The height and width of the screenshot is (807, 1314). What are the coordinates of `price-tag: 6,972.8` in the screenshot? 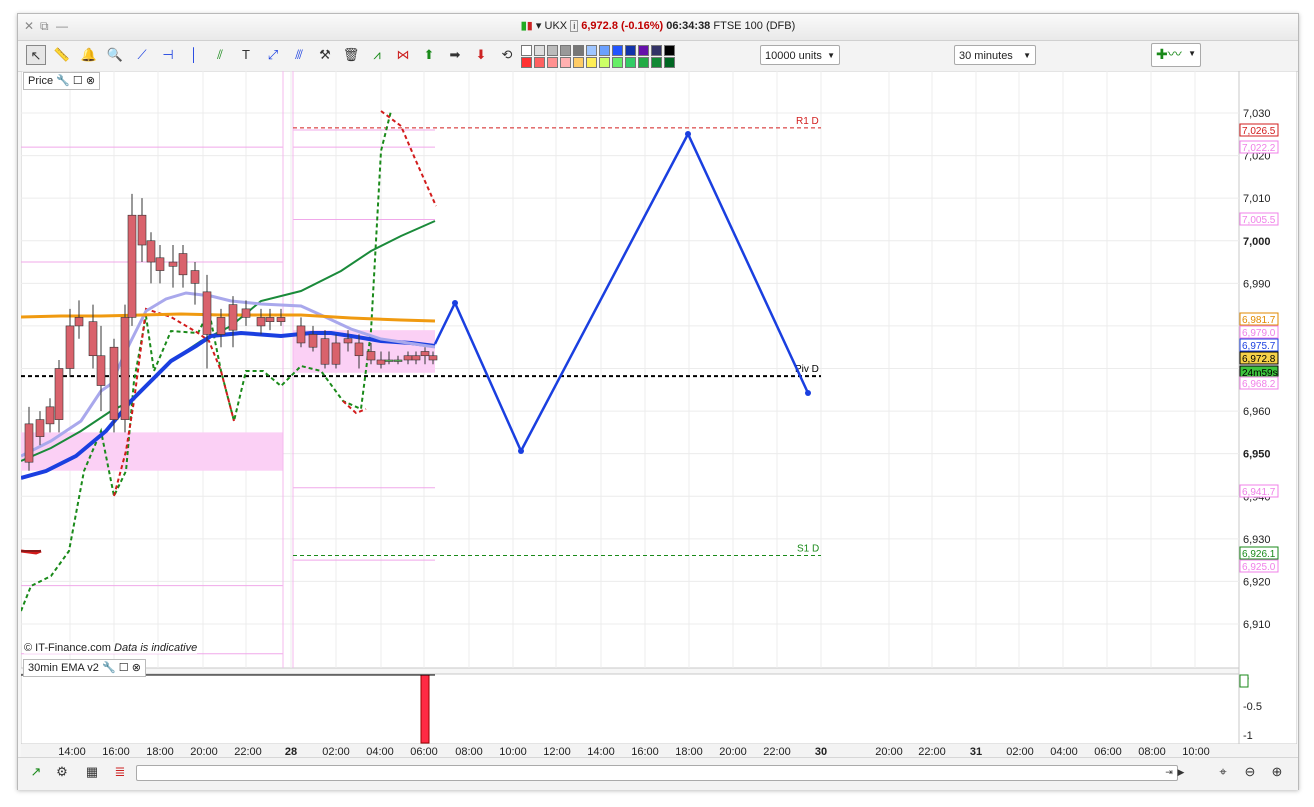 It's located at (1259, 359).